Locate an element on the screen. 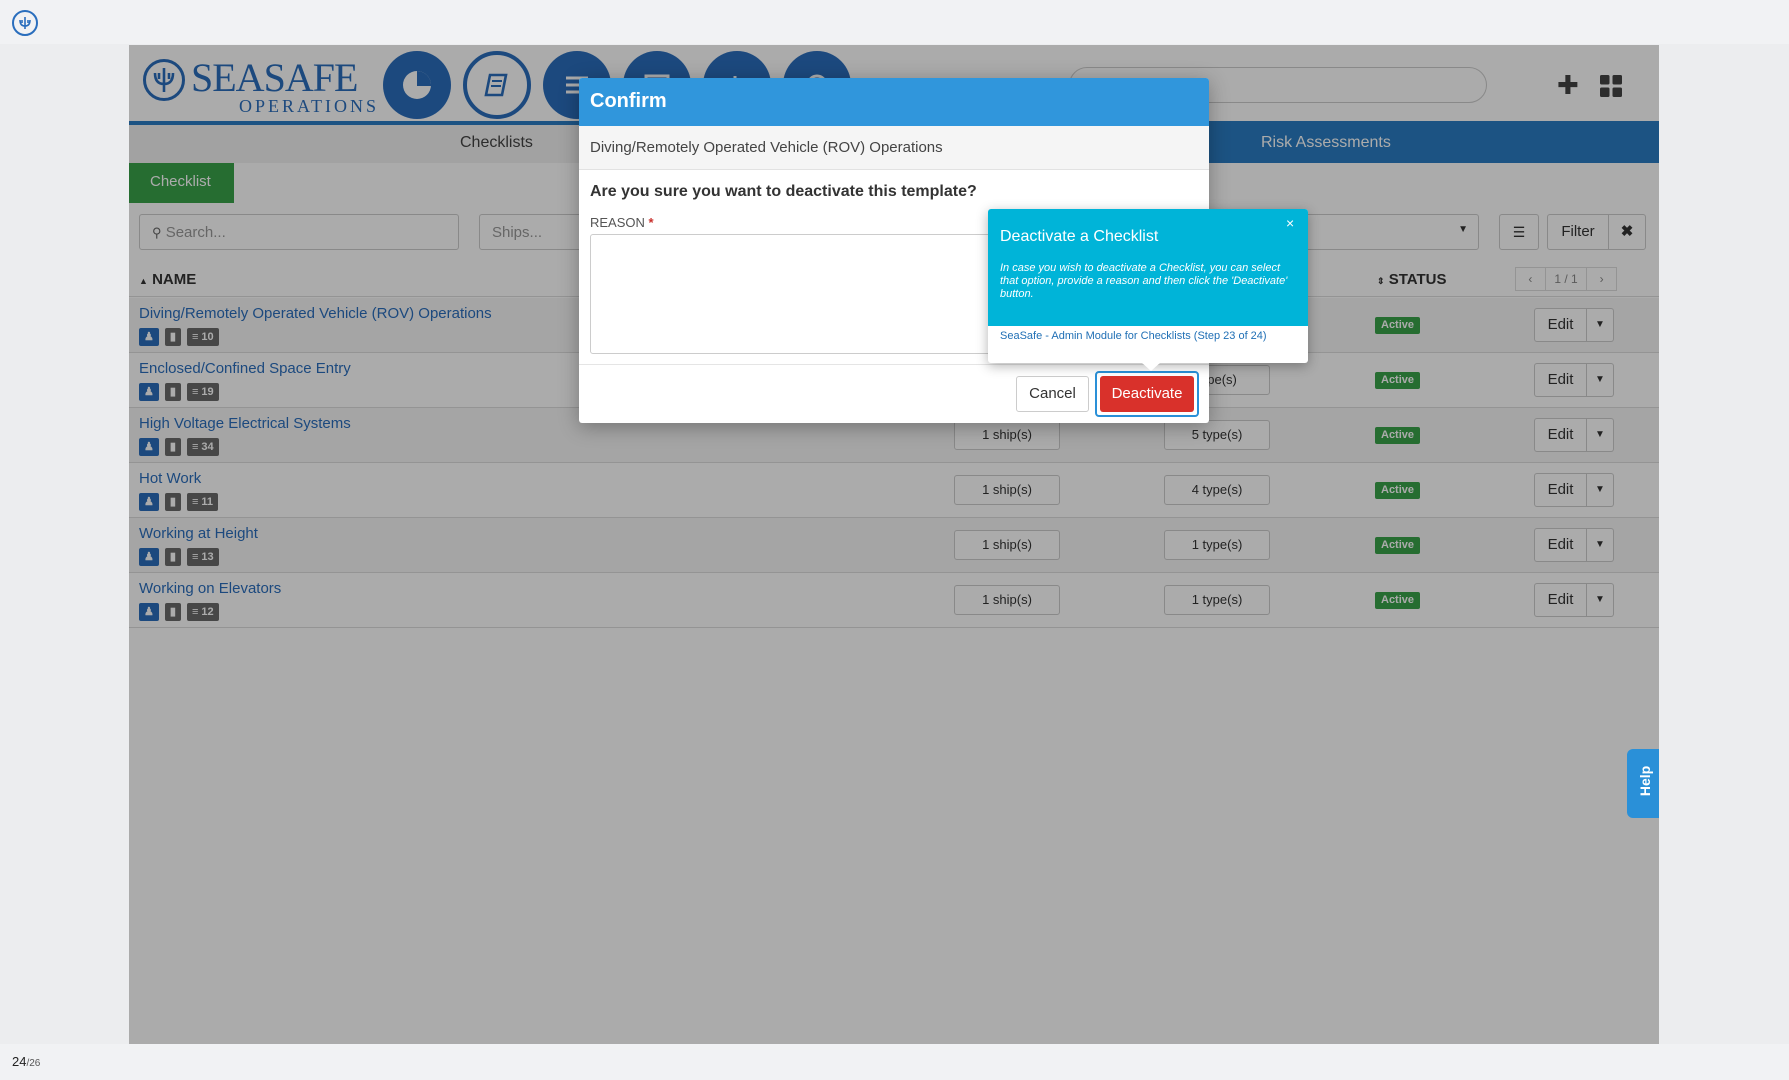 This screenshot has width=1789, height=1080. page-counter: 24/26 is located at coordinates (26, 1061).